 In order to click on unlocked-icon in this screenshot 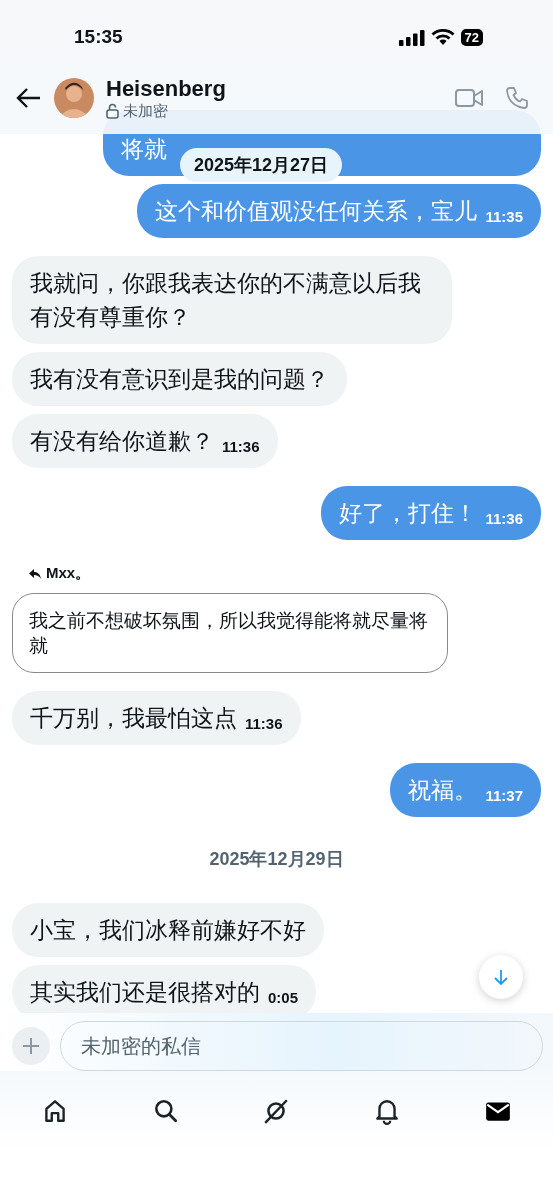, I will do `click(112, 111)`.